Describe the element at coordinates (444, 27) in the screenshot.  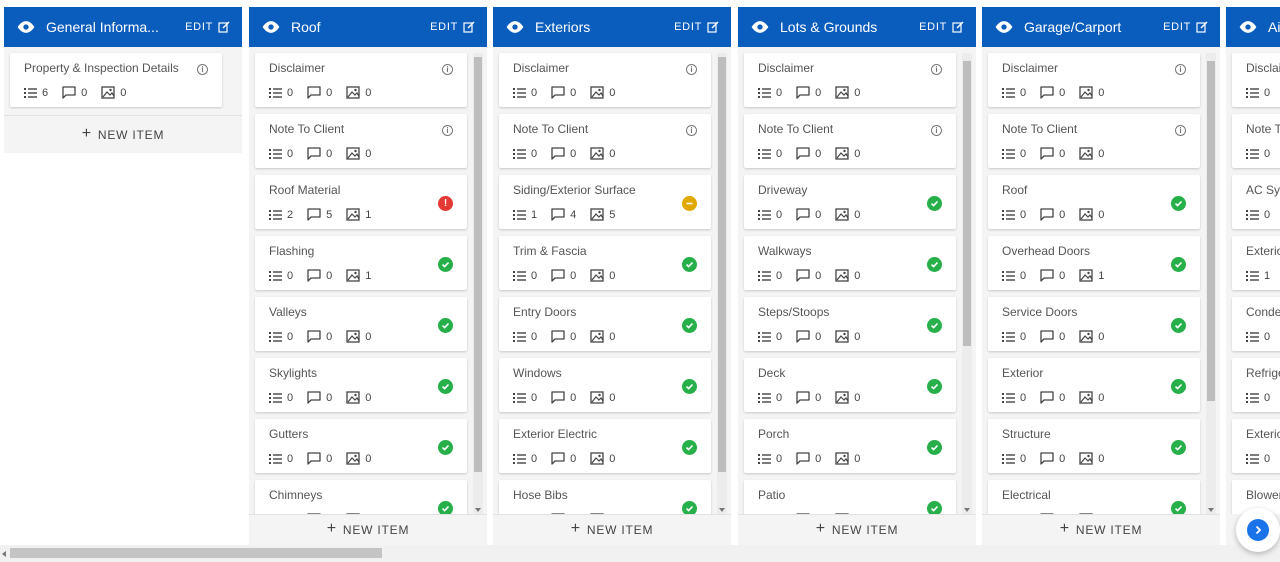
I see `edit-label: EDIT` at that location.